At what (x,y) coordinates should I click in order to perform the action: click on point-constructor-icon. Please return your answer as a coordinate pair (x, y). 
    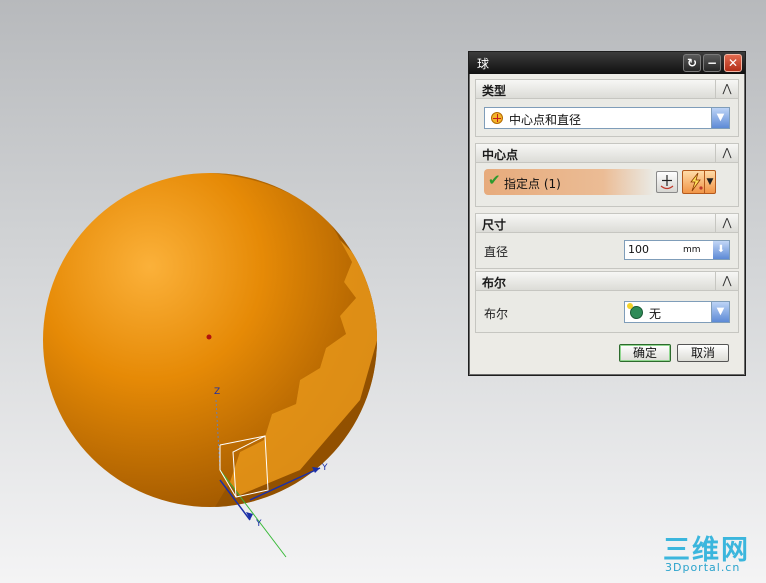
    Looking at the image, I should click on (667, 182).